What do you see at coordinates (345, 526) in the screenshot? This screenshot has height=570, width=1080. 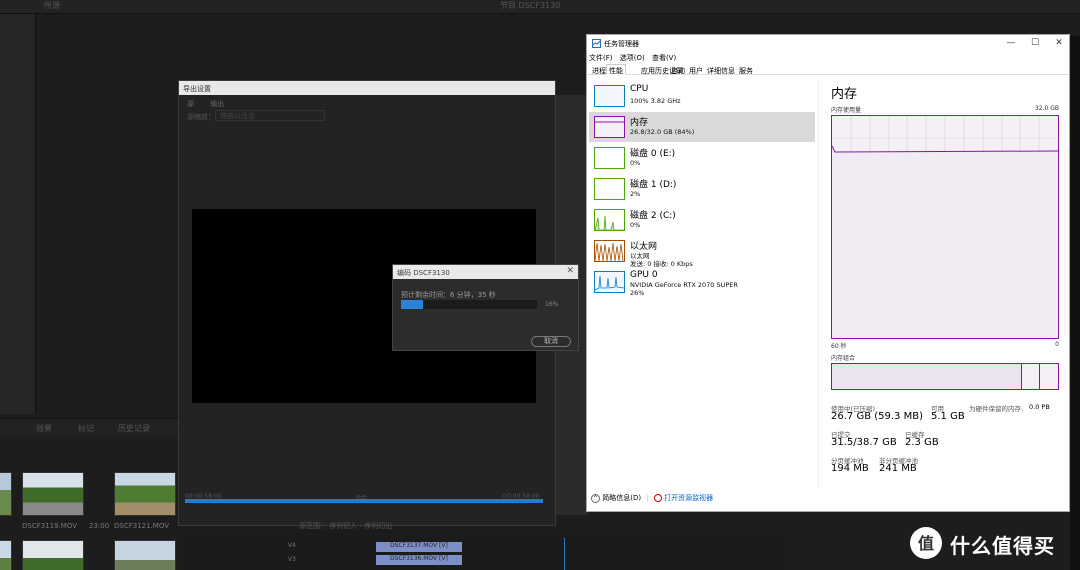 I see `source-range: 源范围： 序列切入 - 序列切出` at bounding box center [345, 526].